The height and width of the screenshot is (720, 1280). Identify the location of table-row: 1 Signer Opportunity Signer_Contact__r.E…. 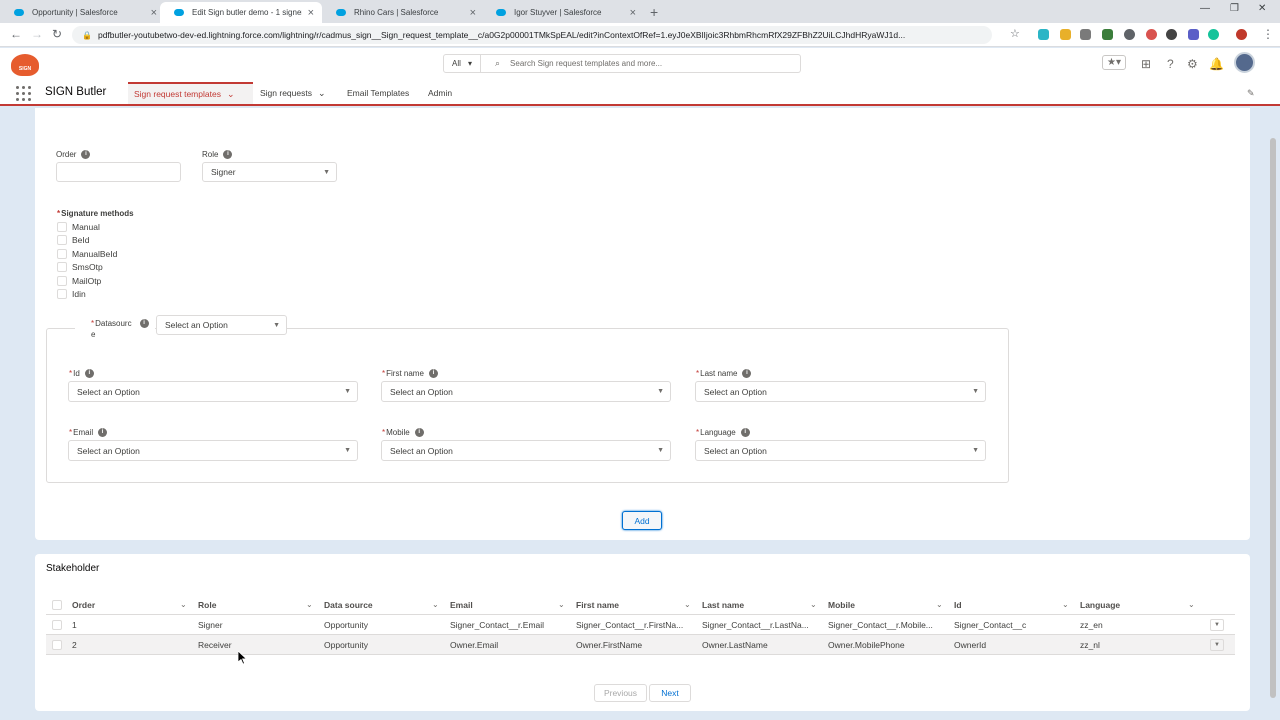
(640, 625).